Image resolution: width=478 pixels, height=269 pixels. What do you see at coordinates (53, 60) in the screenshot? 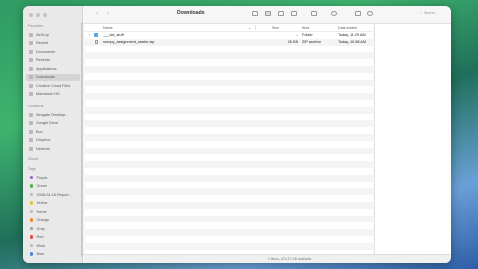
I see `sidebar-item: Recents` at bounding box center [53, 60].